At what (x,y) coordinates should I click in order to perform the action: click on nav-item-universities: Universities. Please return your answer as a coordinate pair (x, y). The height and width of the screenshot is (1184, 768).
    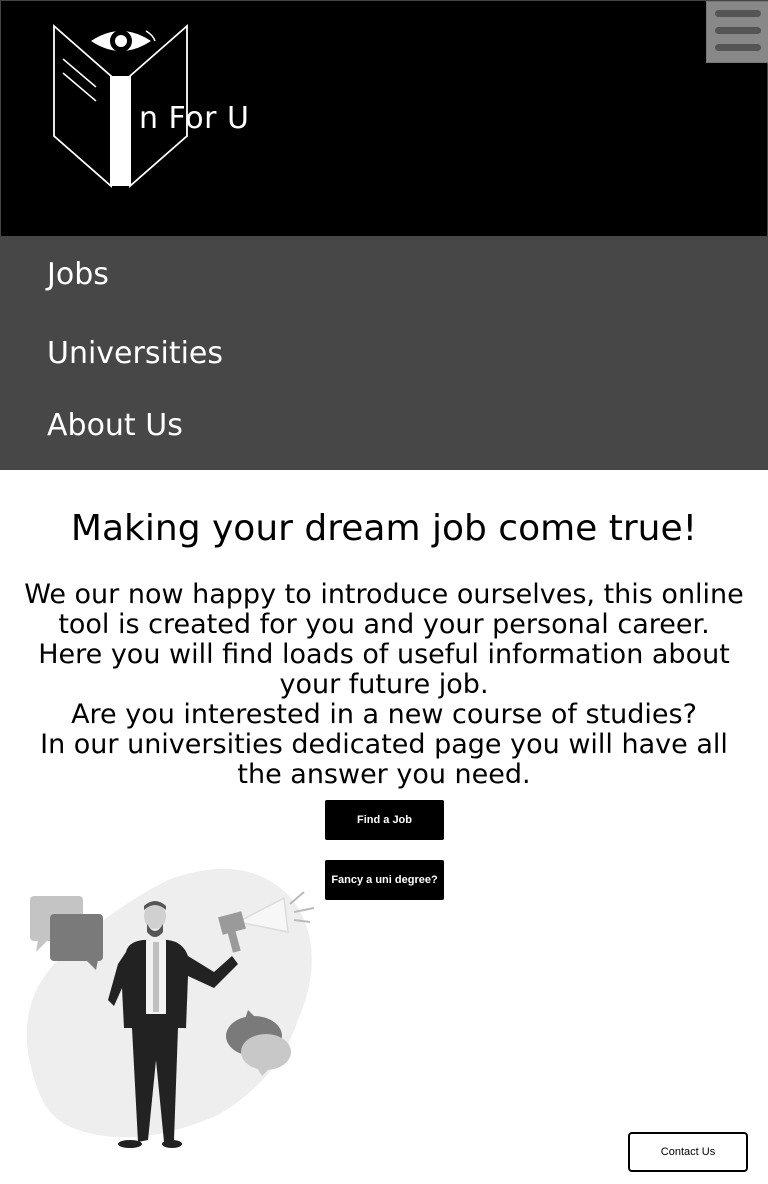
    Looking at the image, I should click on (135, 353).